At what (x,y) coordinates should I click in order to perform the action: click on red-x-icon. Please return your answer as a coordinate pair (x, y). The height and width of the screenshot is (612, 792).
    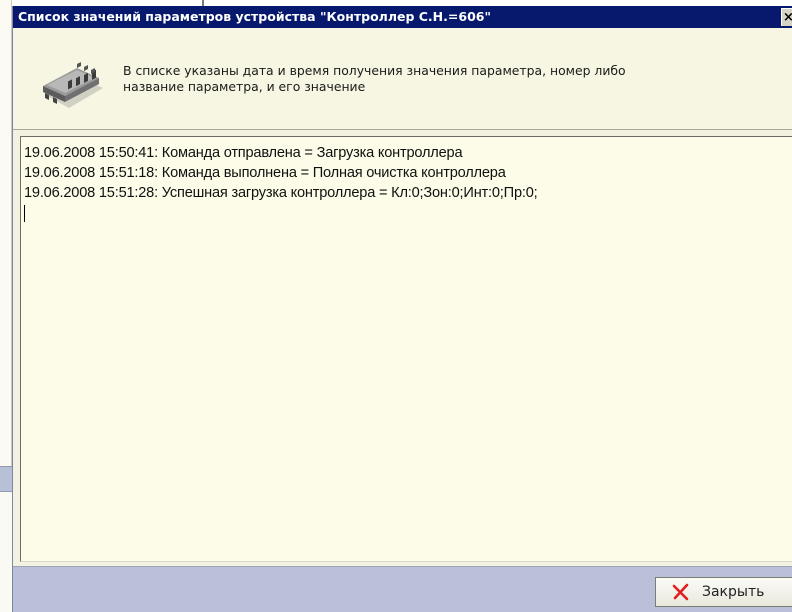
    Looking at the image, I should click on (680, 592).